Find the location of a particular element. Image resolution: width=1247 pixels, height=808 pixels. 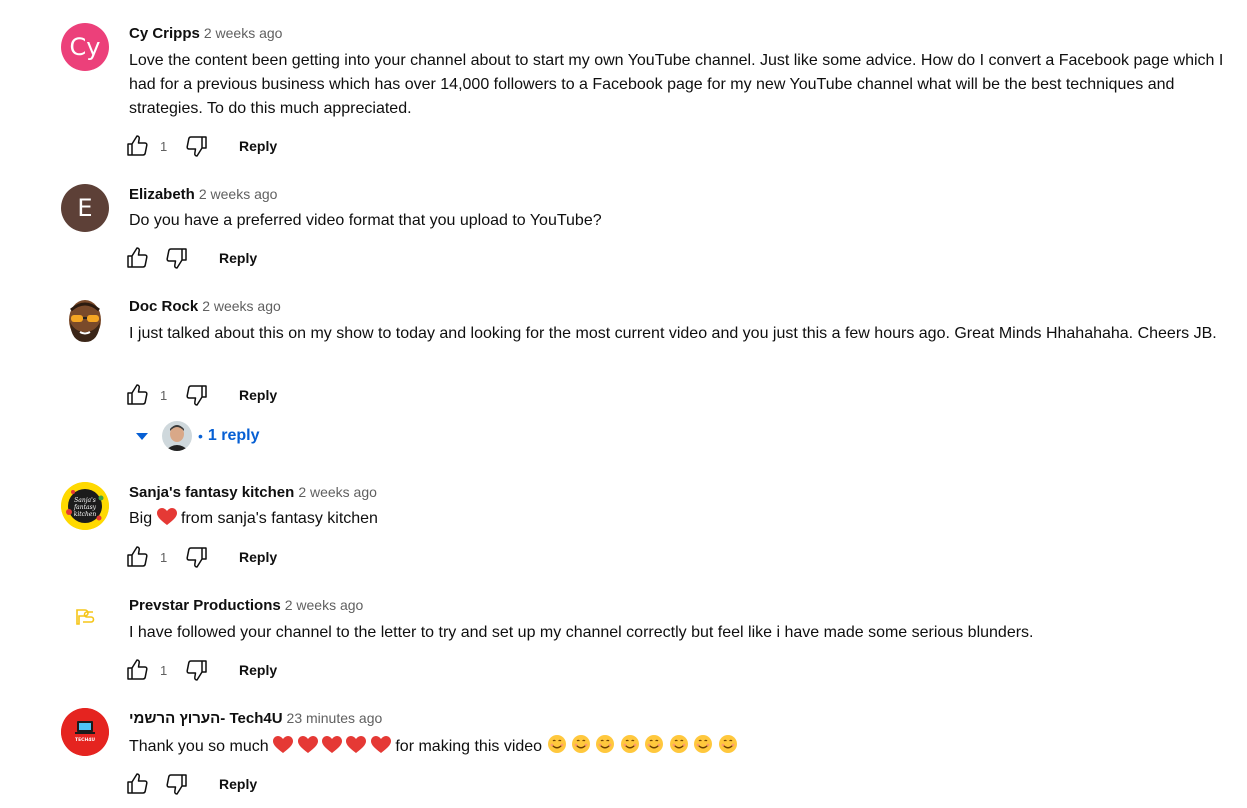

avatar-initials: Cy is located at coordinates (85, 47).